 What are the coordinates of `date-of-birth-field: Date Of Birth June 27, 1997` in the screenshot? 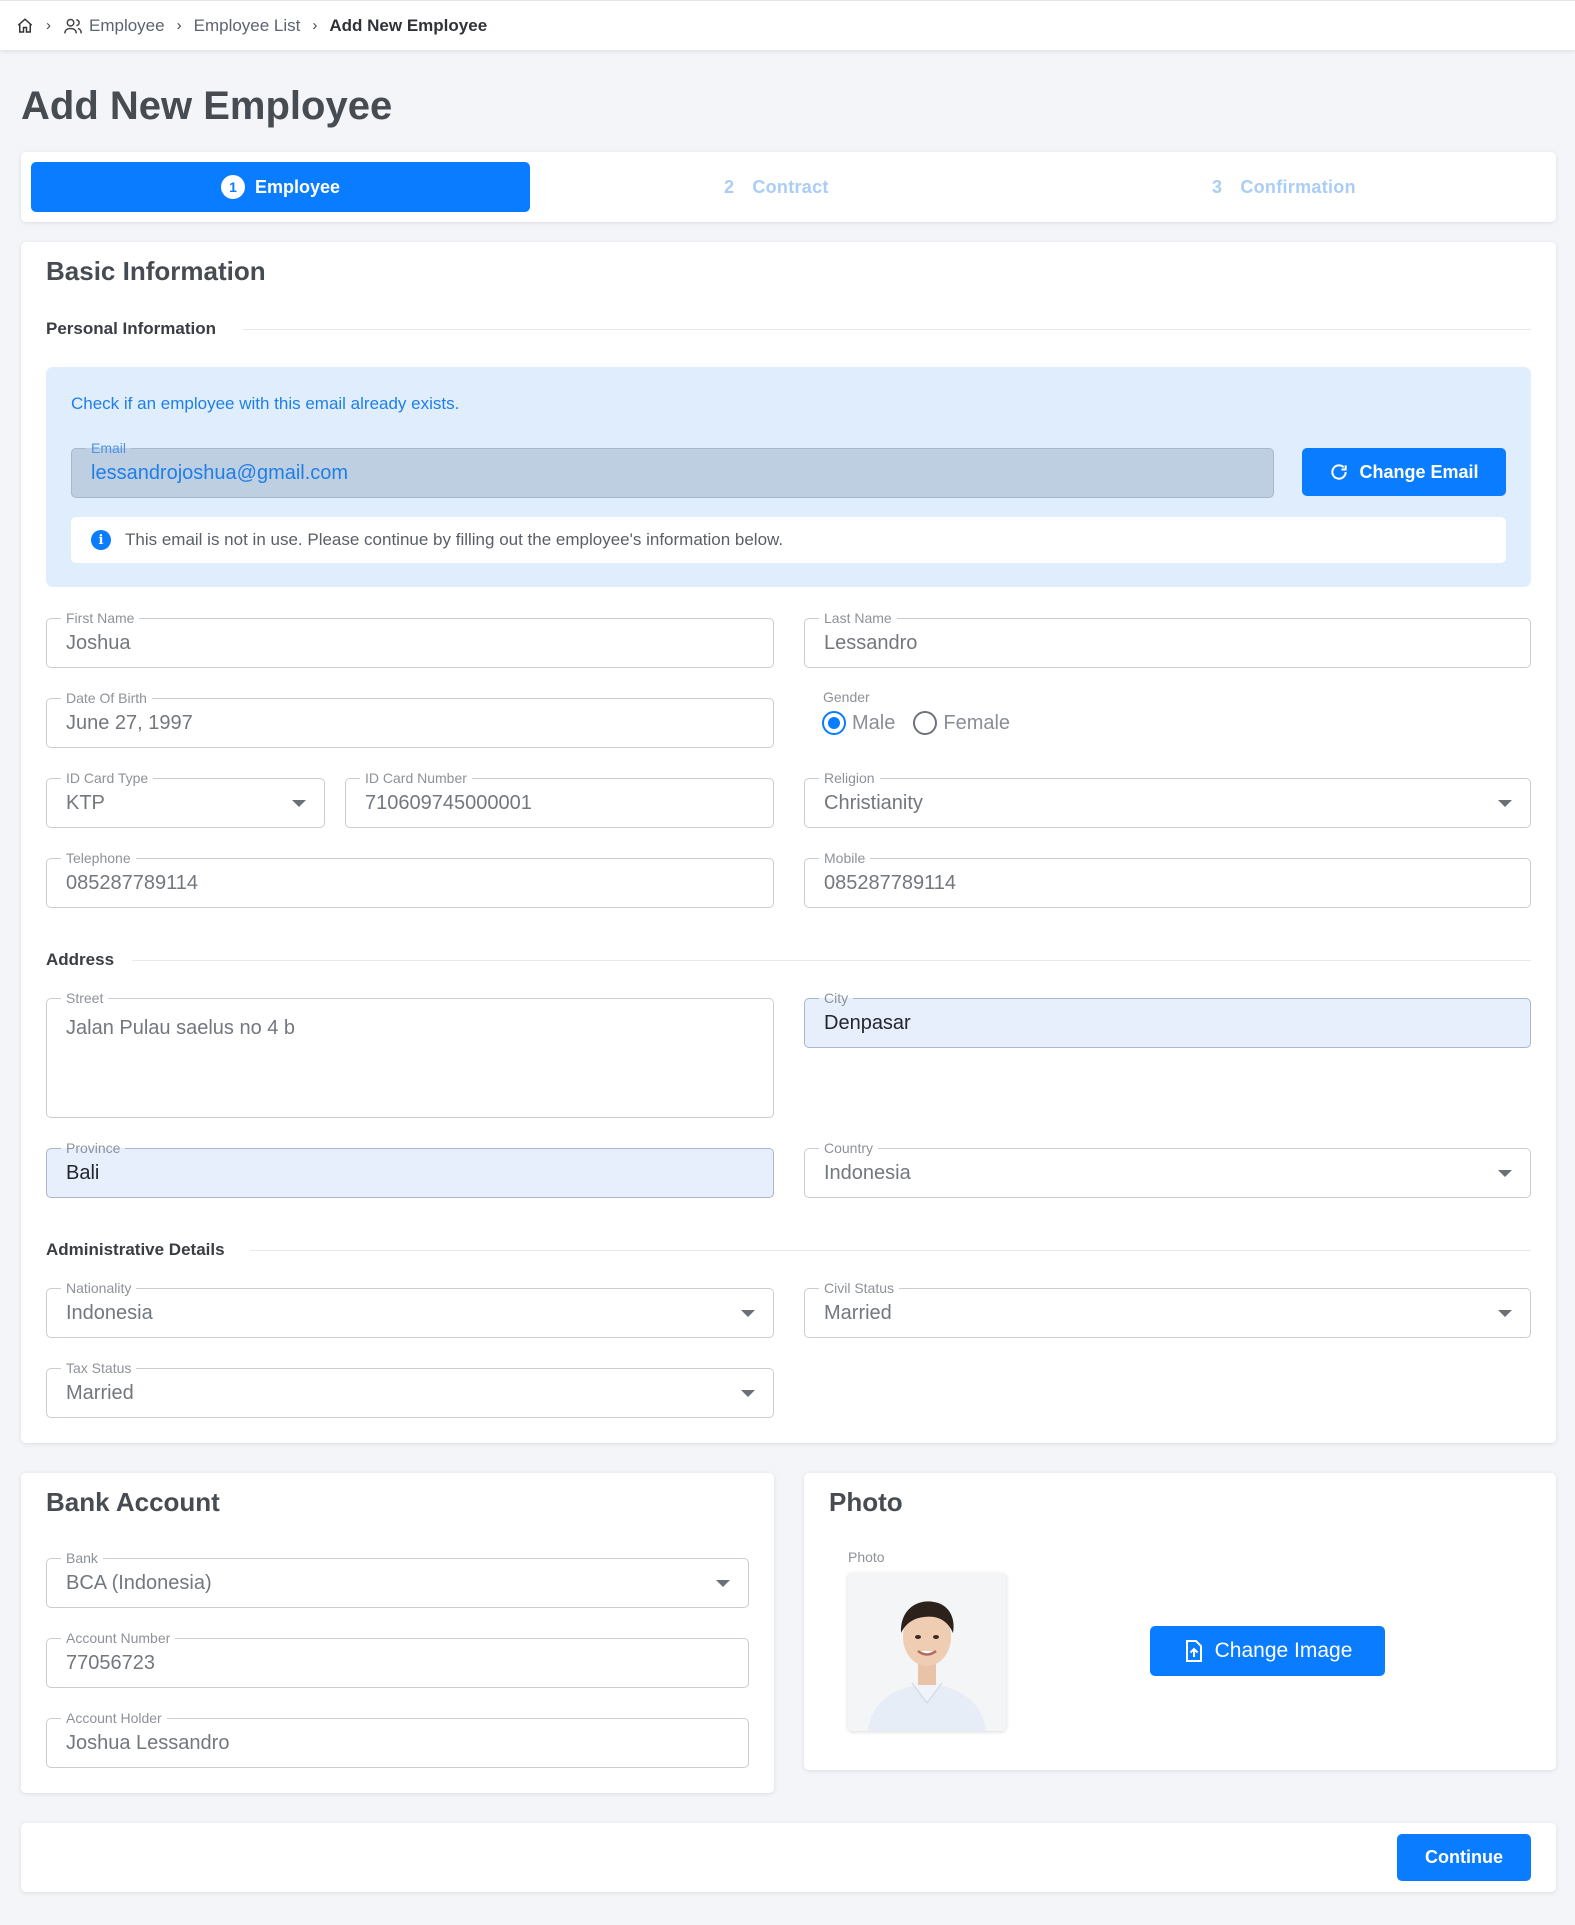 It's located at (410, 719).